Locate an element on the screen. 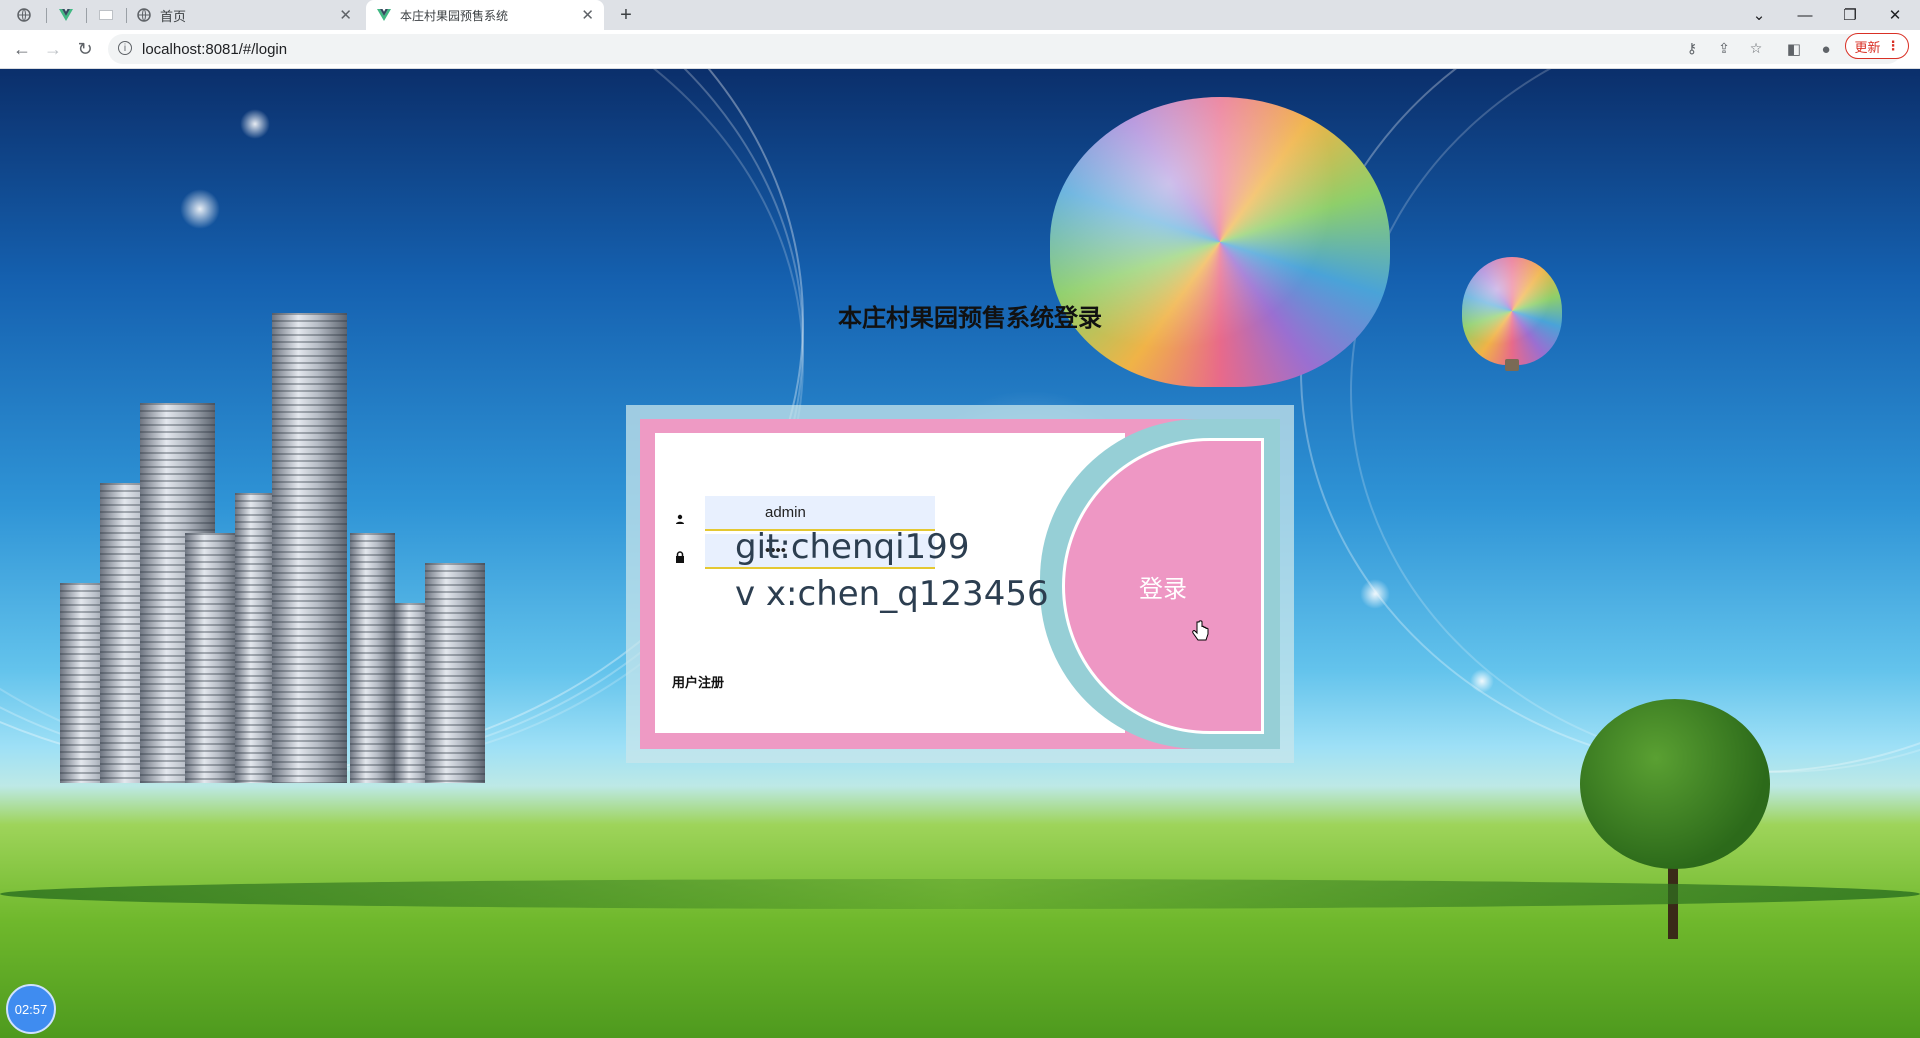  hot-air-balloon is located at coordinates (1220, 242).